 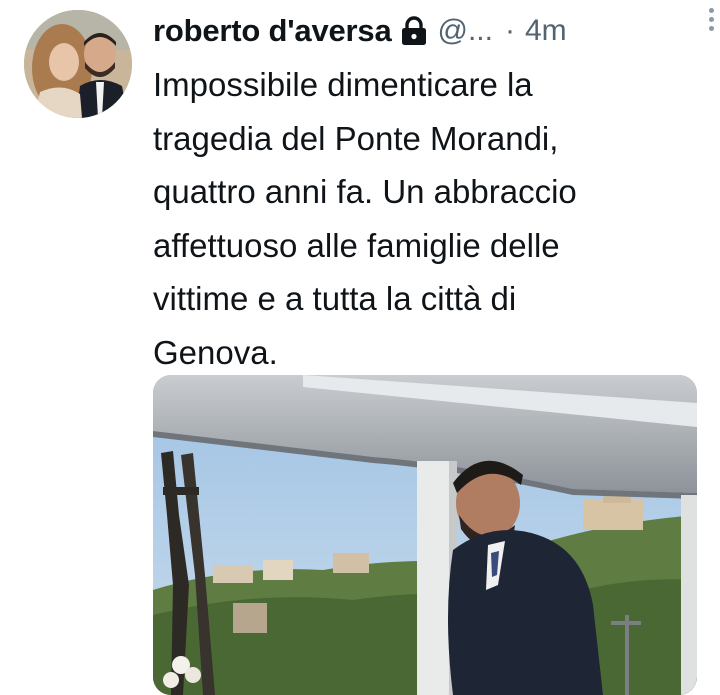 I want to click on avatar-photo, so click(x=78, y=64).